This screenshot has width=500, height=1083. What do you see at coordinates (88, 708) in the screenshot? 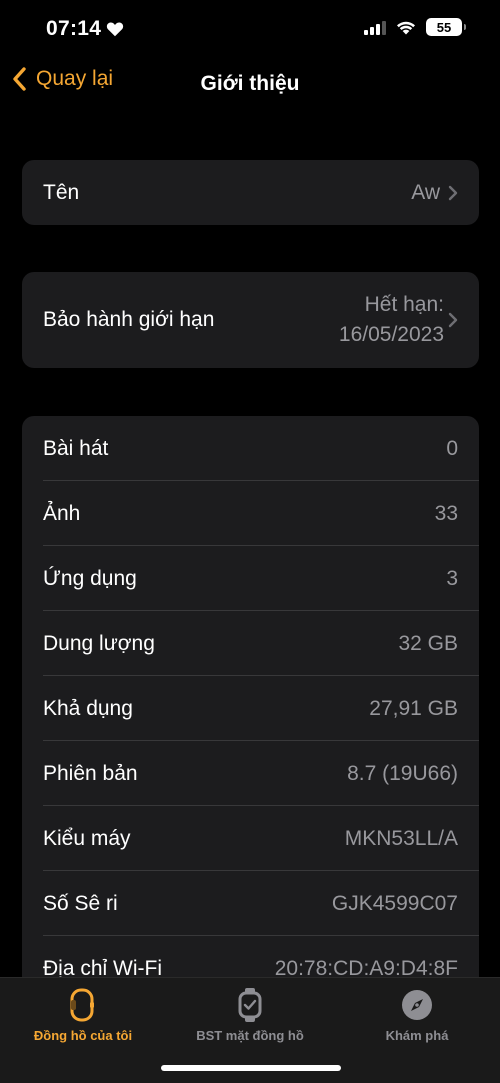
I see `info-label: Khả dụng` at bounding box center [88, 708].